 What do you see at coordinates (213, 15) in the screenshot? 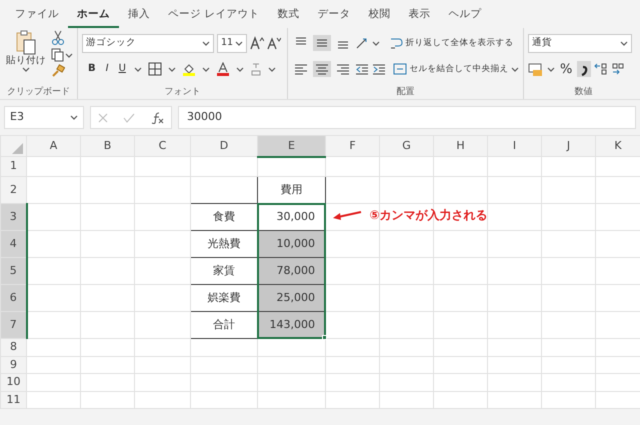
I see `ribbon-tab: ページ レイアウト` at bounding box center [213, 15].